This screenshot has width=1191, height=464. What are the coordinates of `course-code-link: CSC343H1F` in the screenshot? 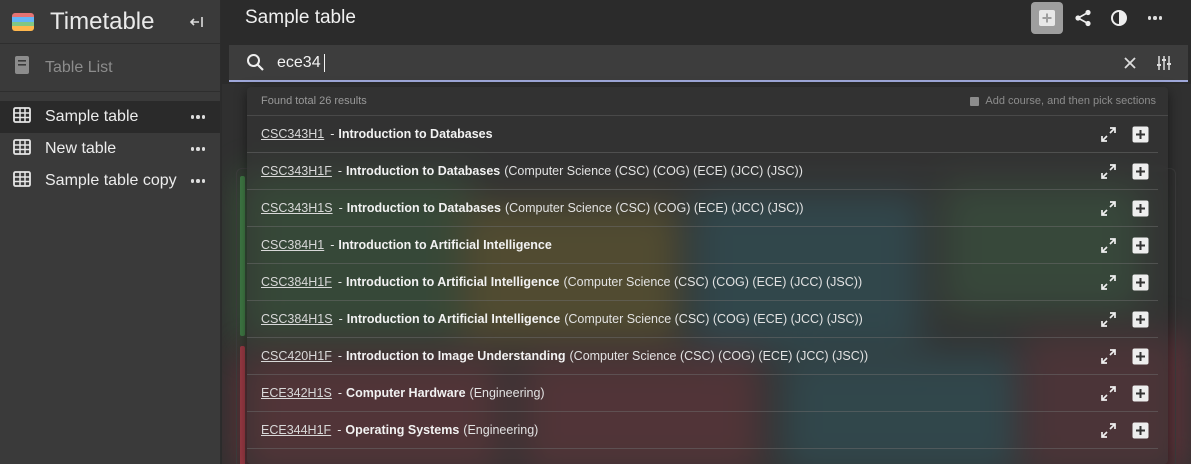 It's located at (296, 171).